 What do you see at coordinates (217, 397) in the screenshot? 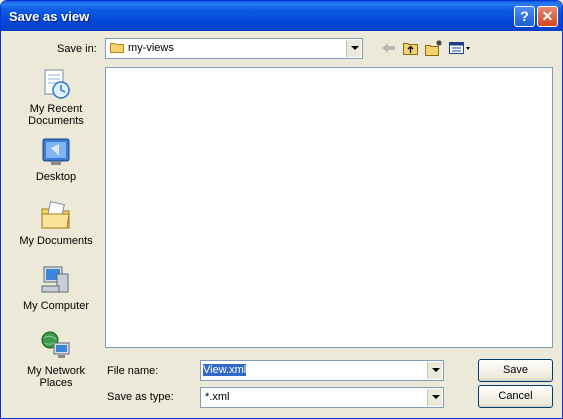
I see `save-as-type-value: *.xml` at bounding box center [217, 397].